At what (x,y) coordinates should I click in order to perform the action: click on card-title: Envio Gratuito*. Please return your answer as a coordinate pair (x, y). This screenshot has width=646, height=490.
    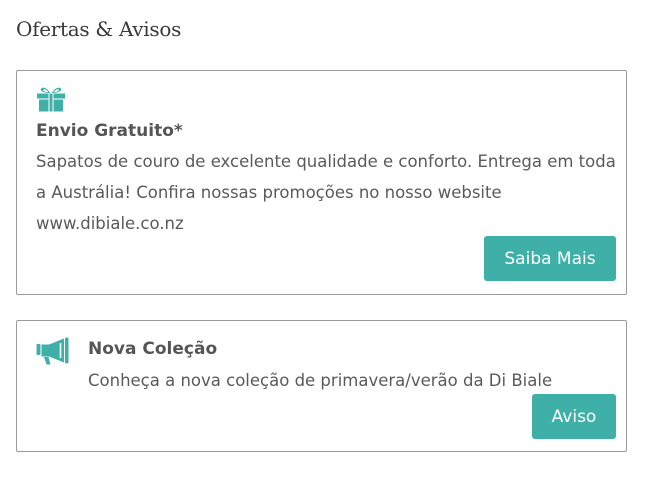
    Looking at the image, I should click on (109, 131).